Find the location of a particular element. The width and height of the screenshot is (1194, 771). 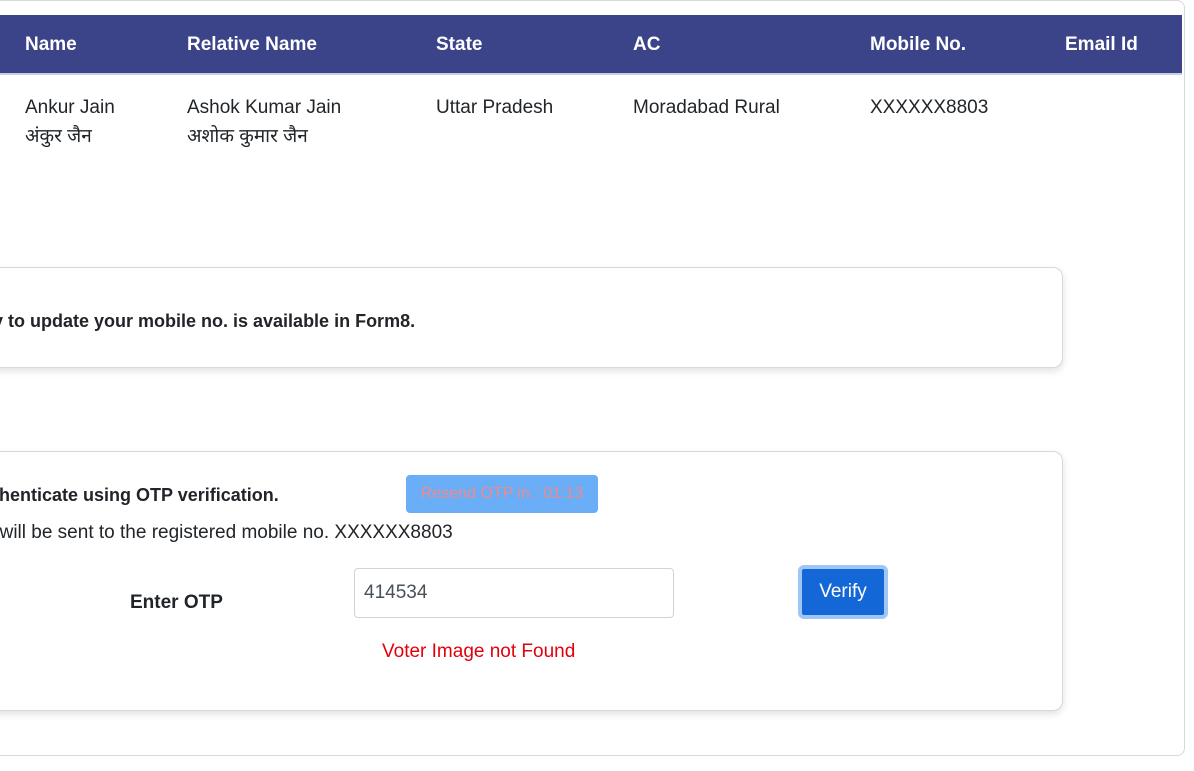

header-mobile: Mobile No. is located at coordinates (918, 44).